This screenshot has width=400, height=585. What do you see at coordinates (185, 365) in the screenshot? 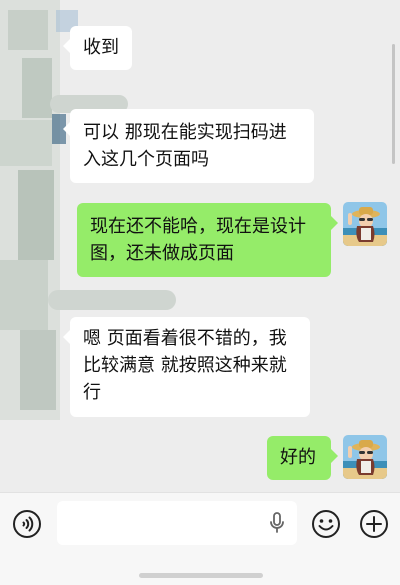
I see `message-text-line: 比较满意 就按照这种来就` at bounding box center [185, 365].